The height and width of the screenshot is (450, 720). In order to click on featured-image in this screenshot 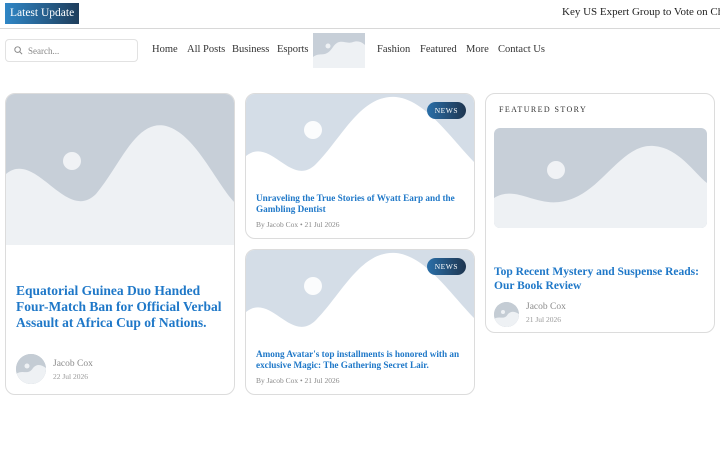, I will do `click(600, 178)`.